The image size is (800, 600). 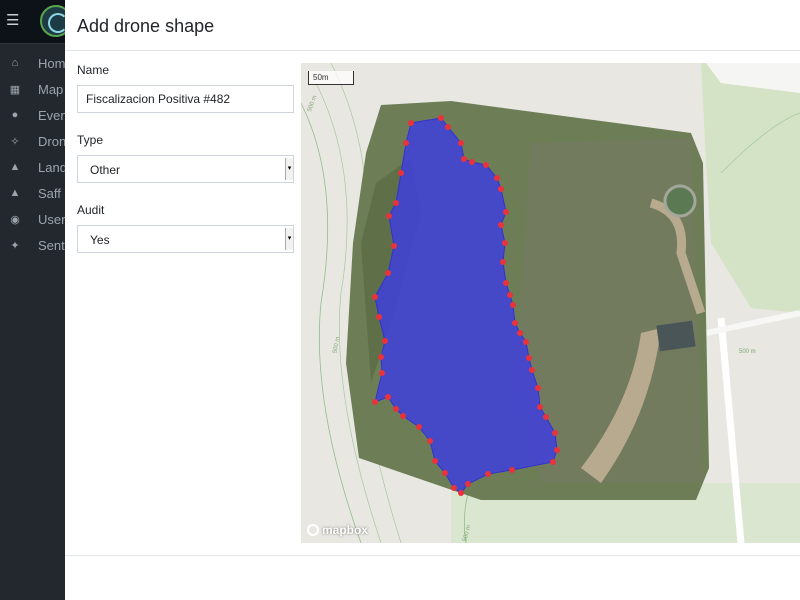 What do you see at coordinates (32, 22) in the screenshot?
I see `sidebar-header: ☰` at bounding box center [32, 22].